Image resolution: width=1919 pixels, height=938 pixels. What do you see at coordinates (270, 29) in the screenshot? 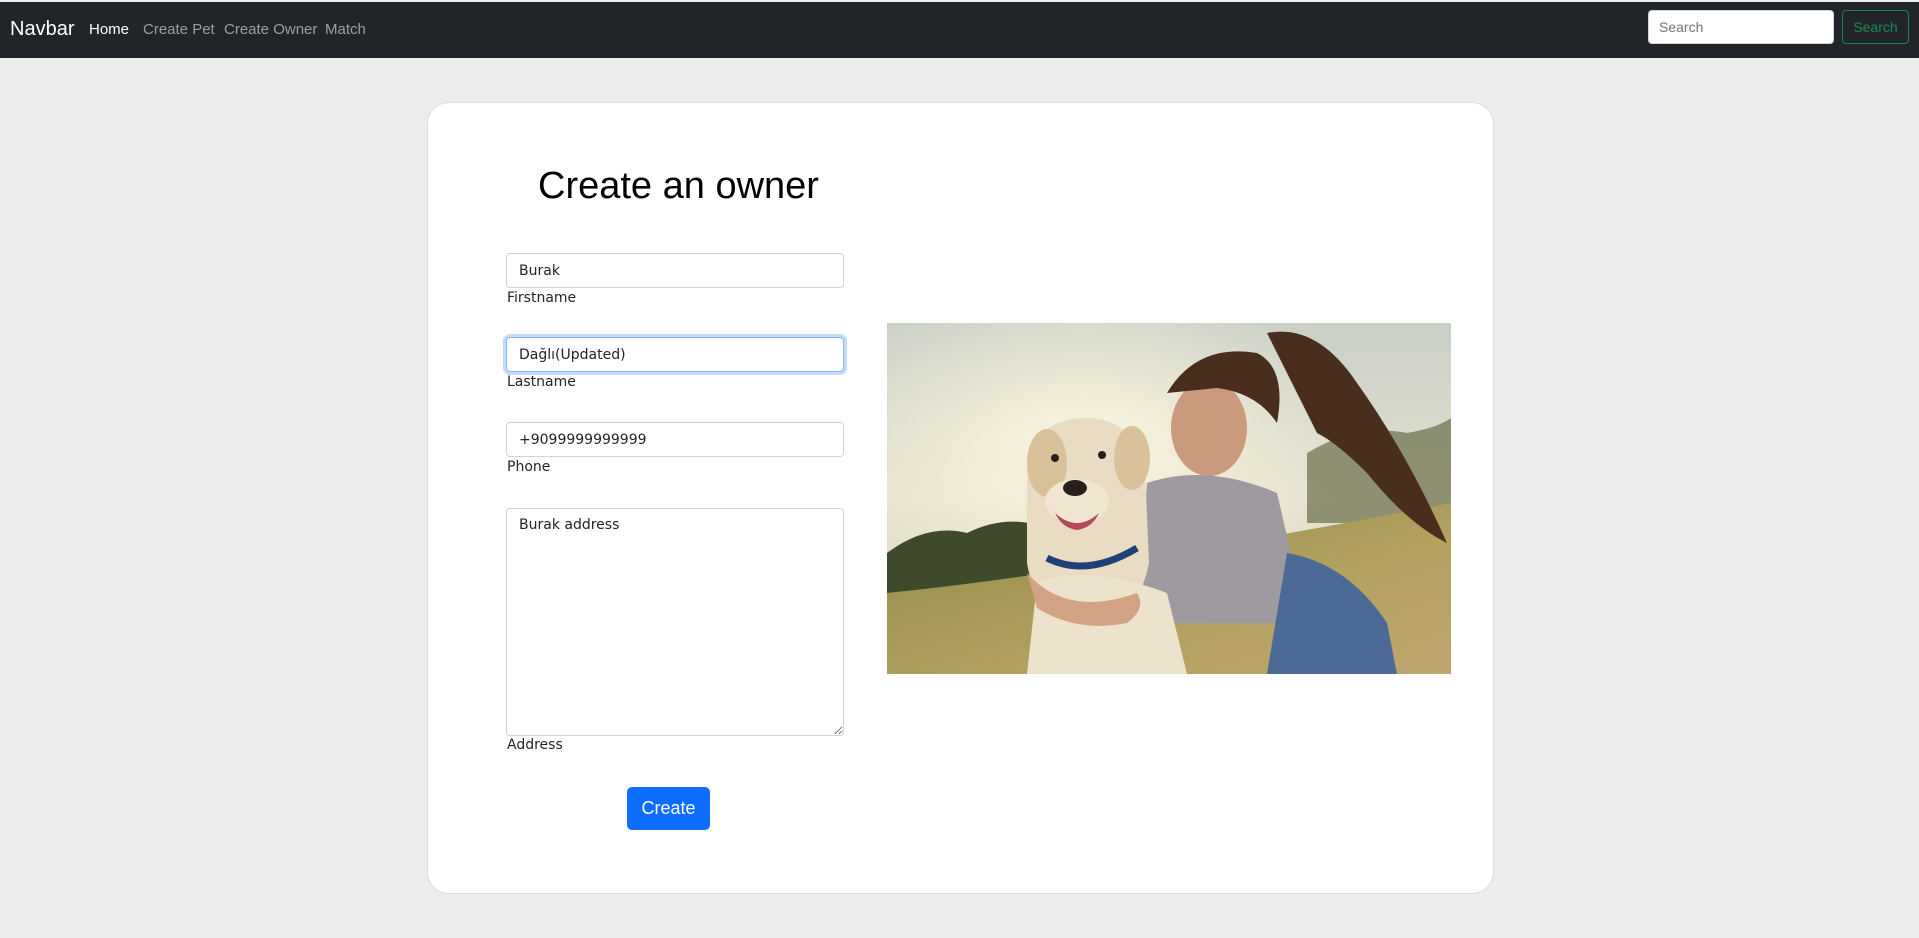
I see `nav-link-create-owner: Create Owner` at bounding box center [270, 29].